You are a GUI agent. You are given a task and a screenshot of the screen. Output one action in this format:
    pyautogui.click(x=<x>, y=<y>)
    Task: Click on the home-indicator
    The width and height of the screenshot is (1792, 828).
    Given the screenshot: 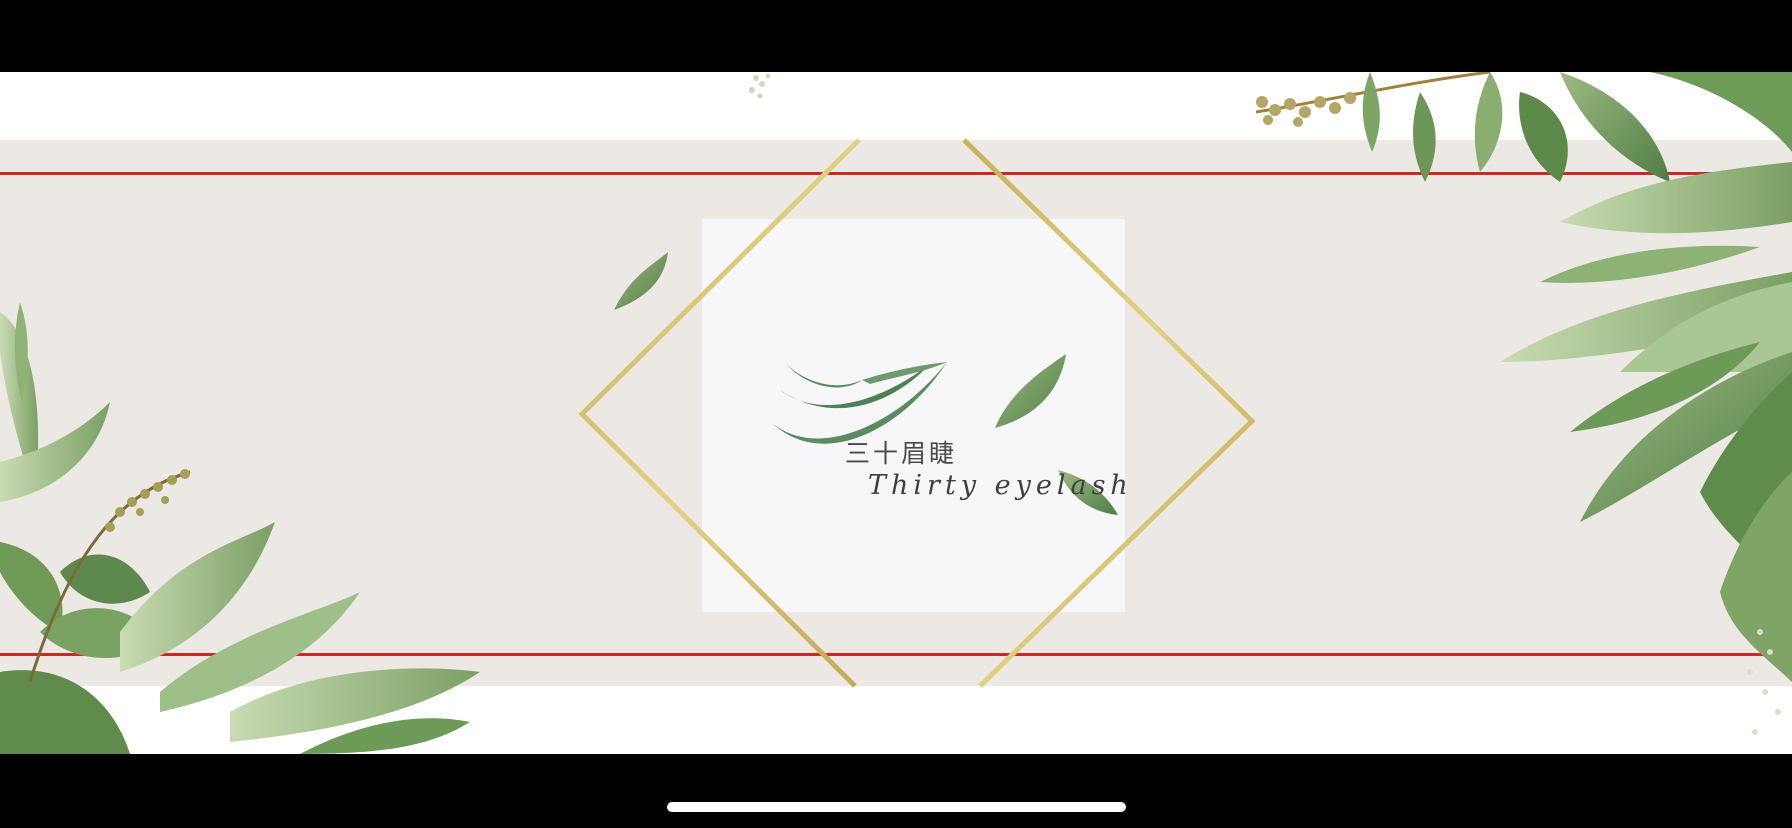 What is the action you would take?
    pyautogui.click(x=896, y=807)
    